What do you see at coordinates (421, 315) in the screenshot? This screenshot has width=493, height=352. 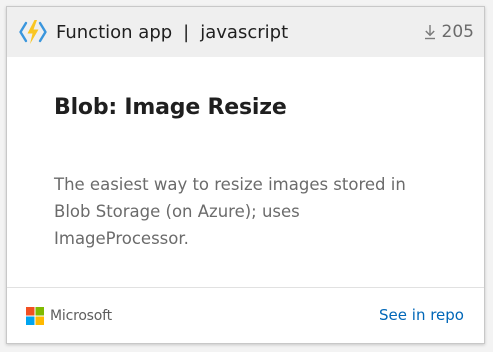 I see `see-in-repo-link: See in repo` at bounding box center [421, 315].